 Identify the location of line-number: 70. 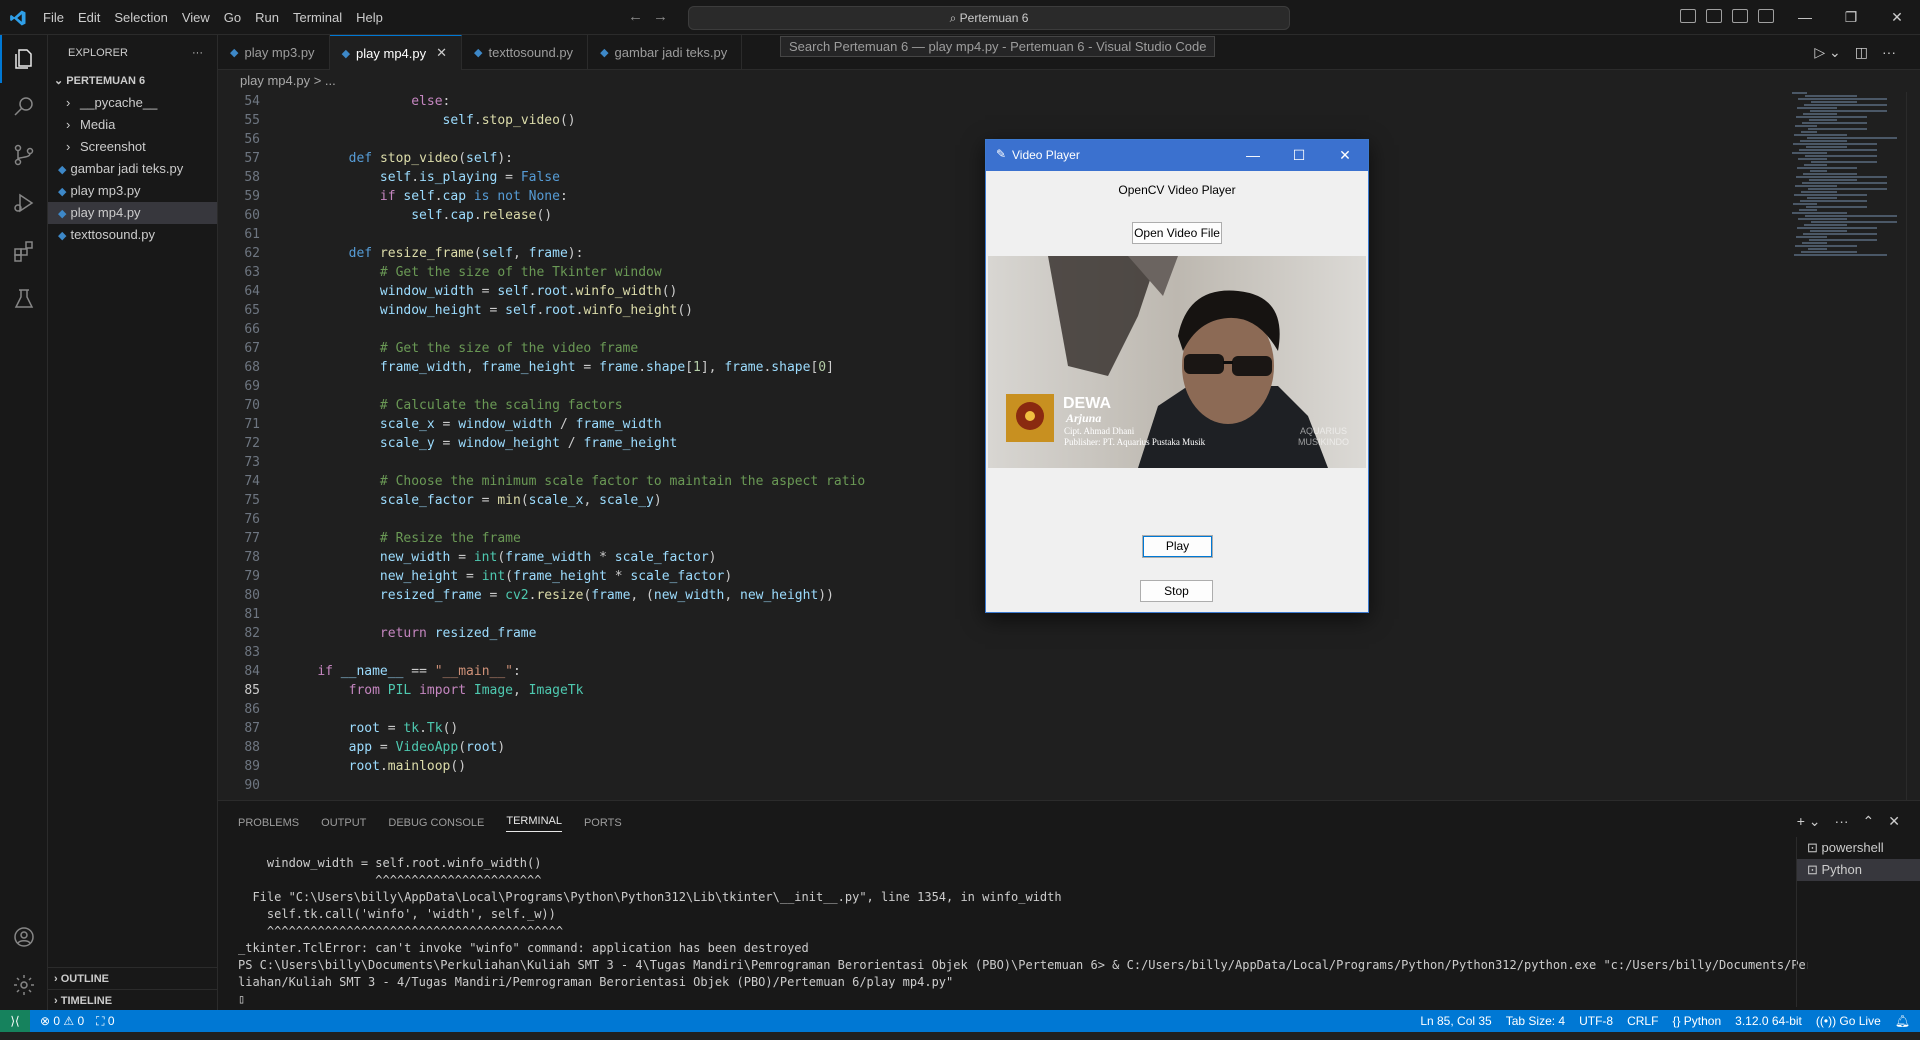
(252, 405).